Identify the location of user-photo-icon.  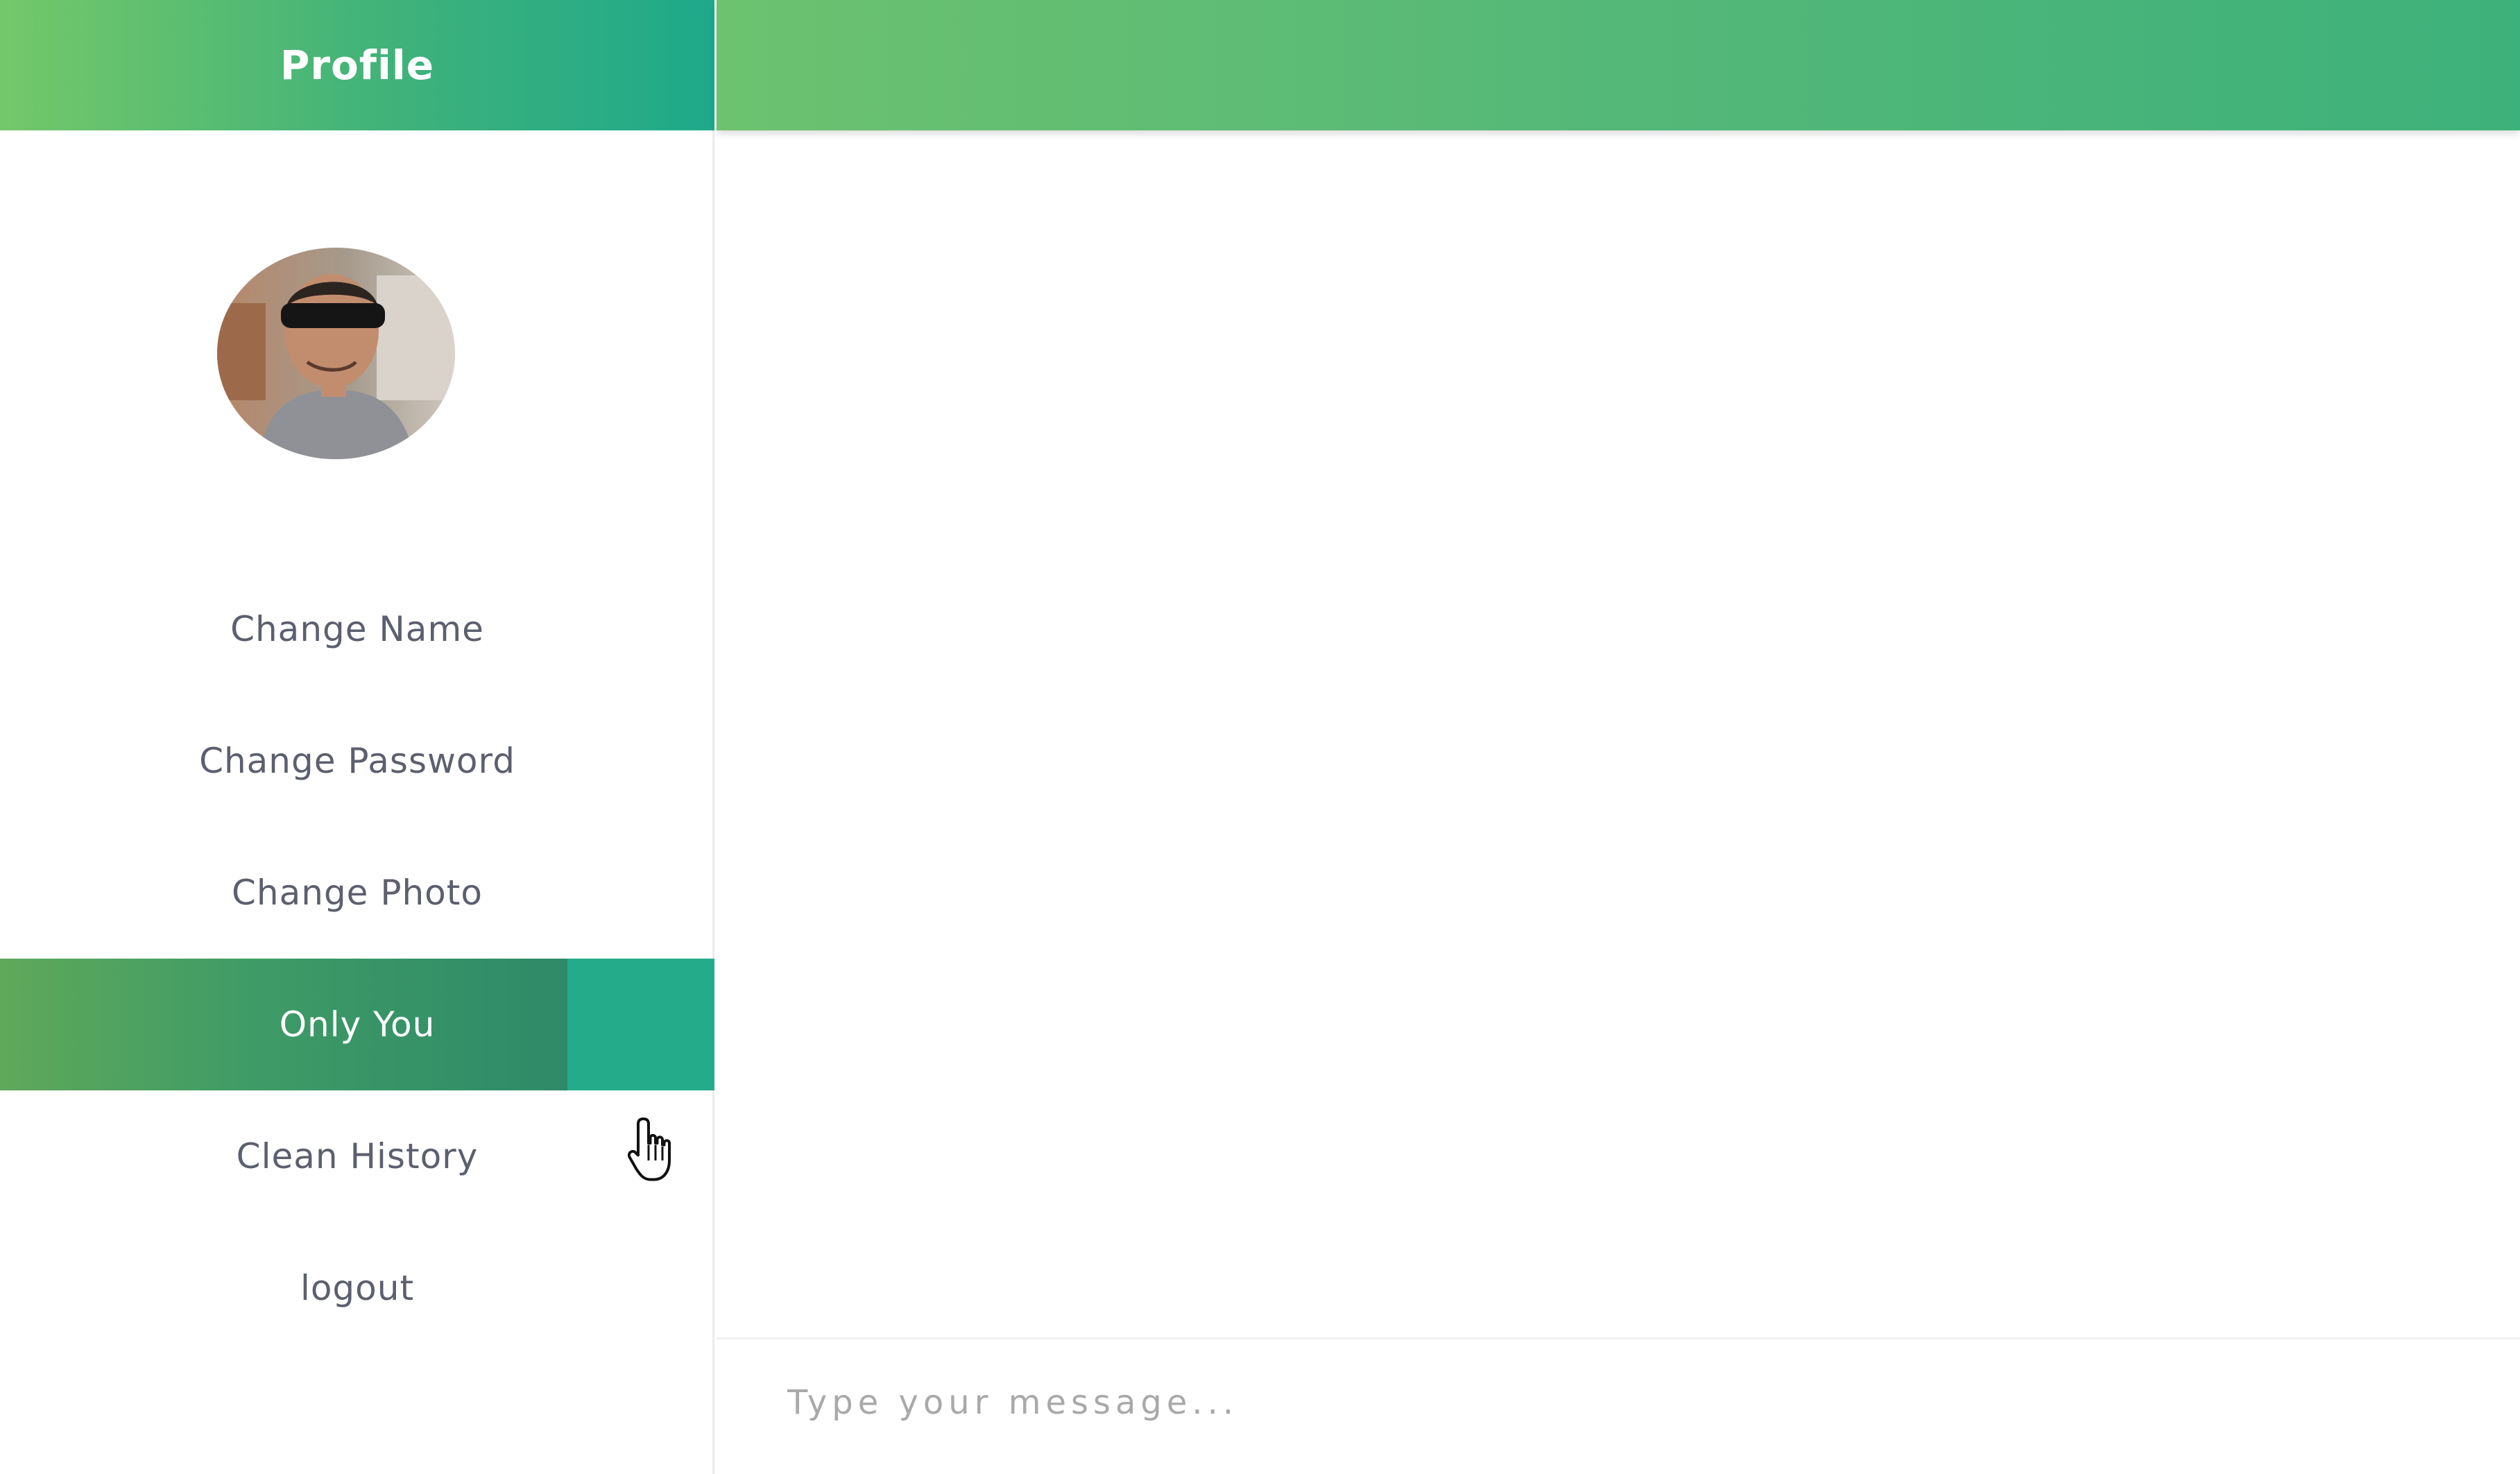
(336, 353).